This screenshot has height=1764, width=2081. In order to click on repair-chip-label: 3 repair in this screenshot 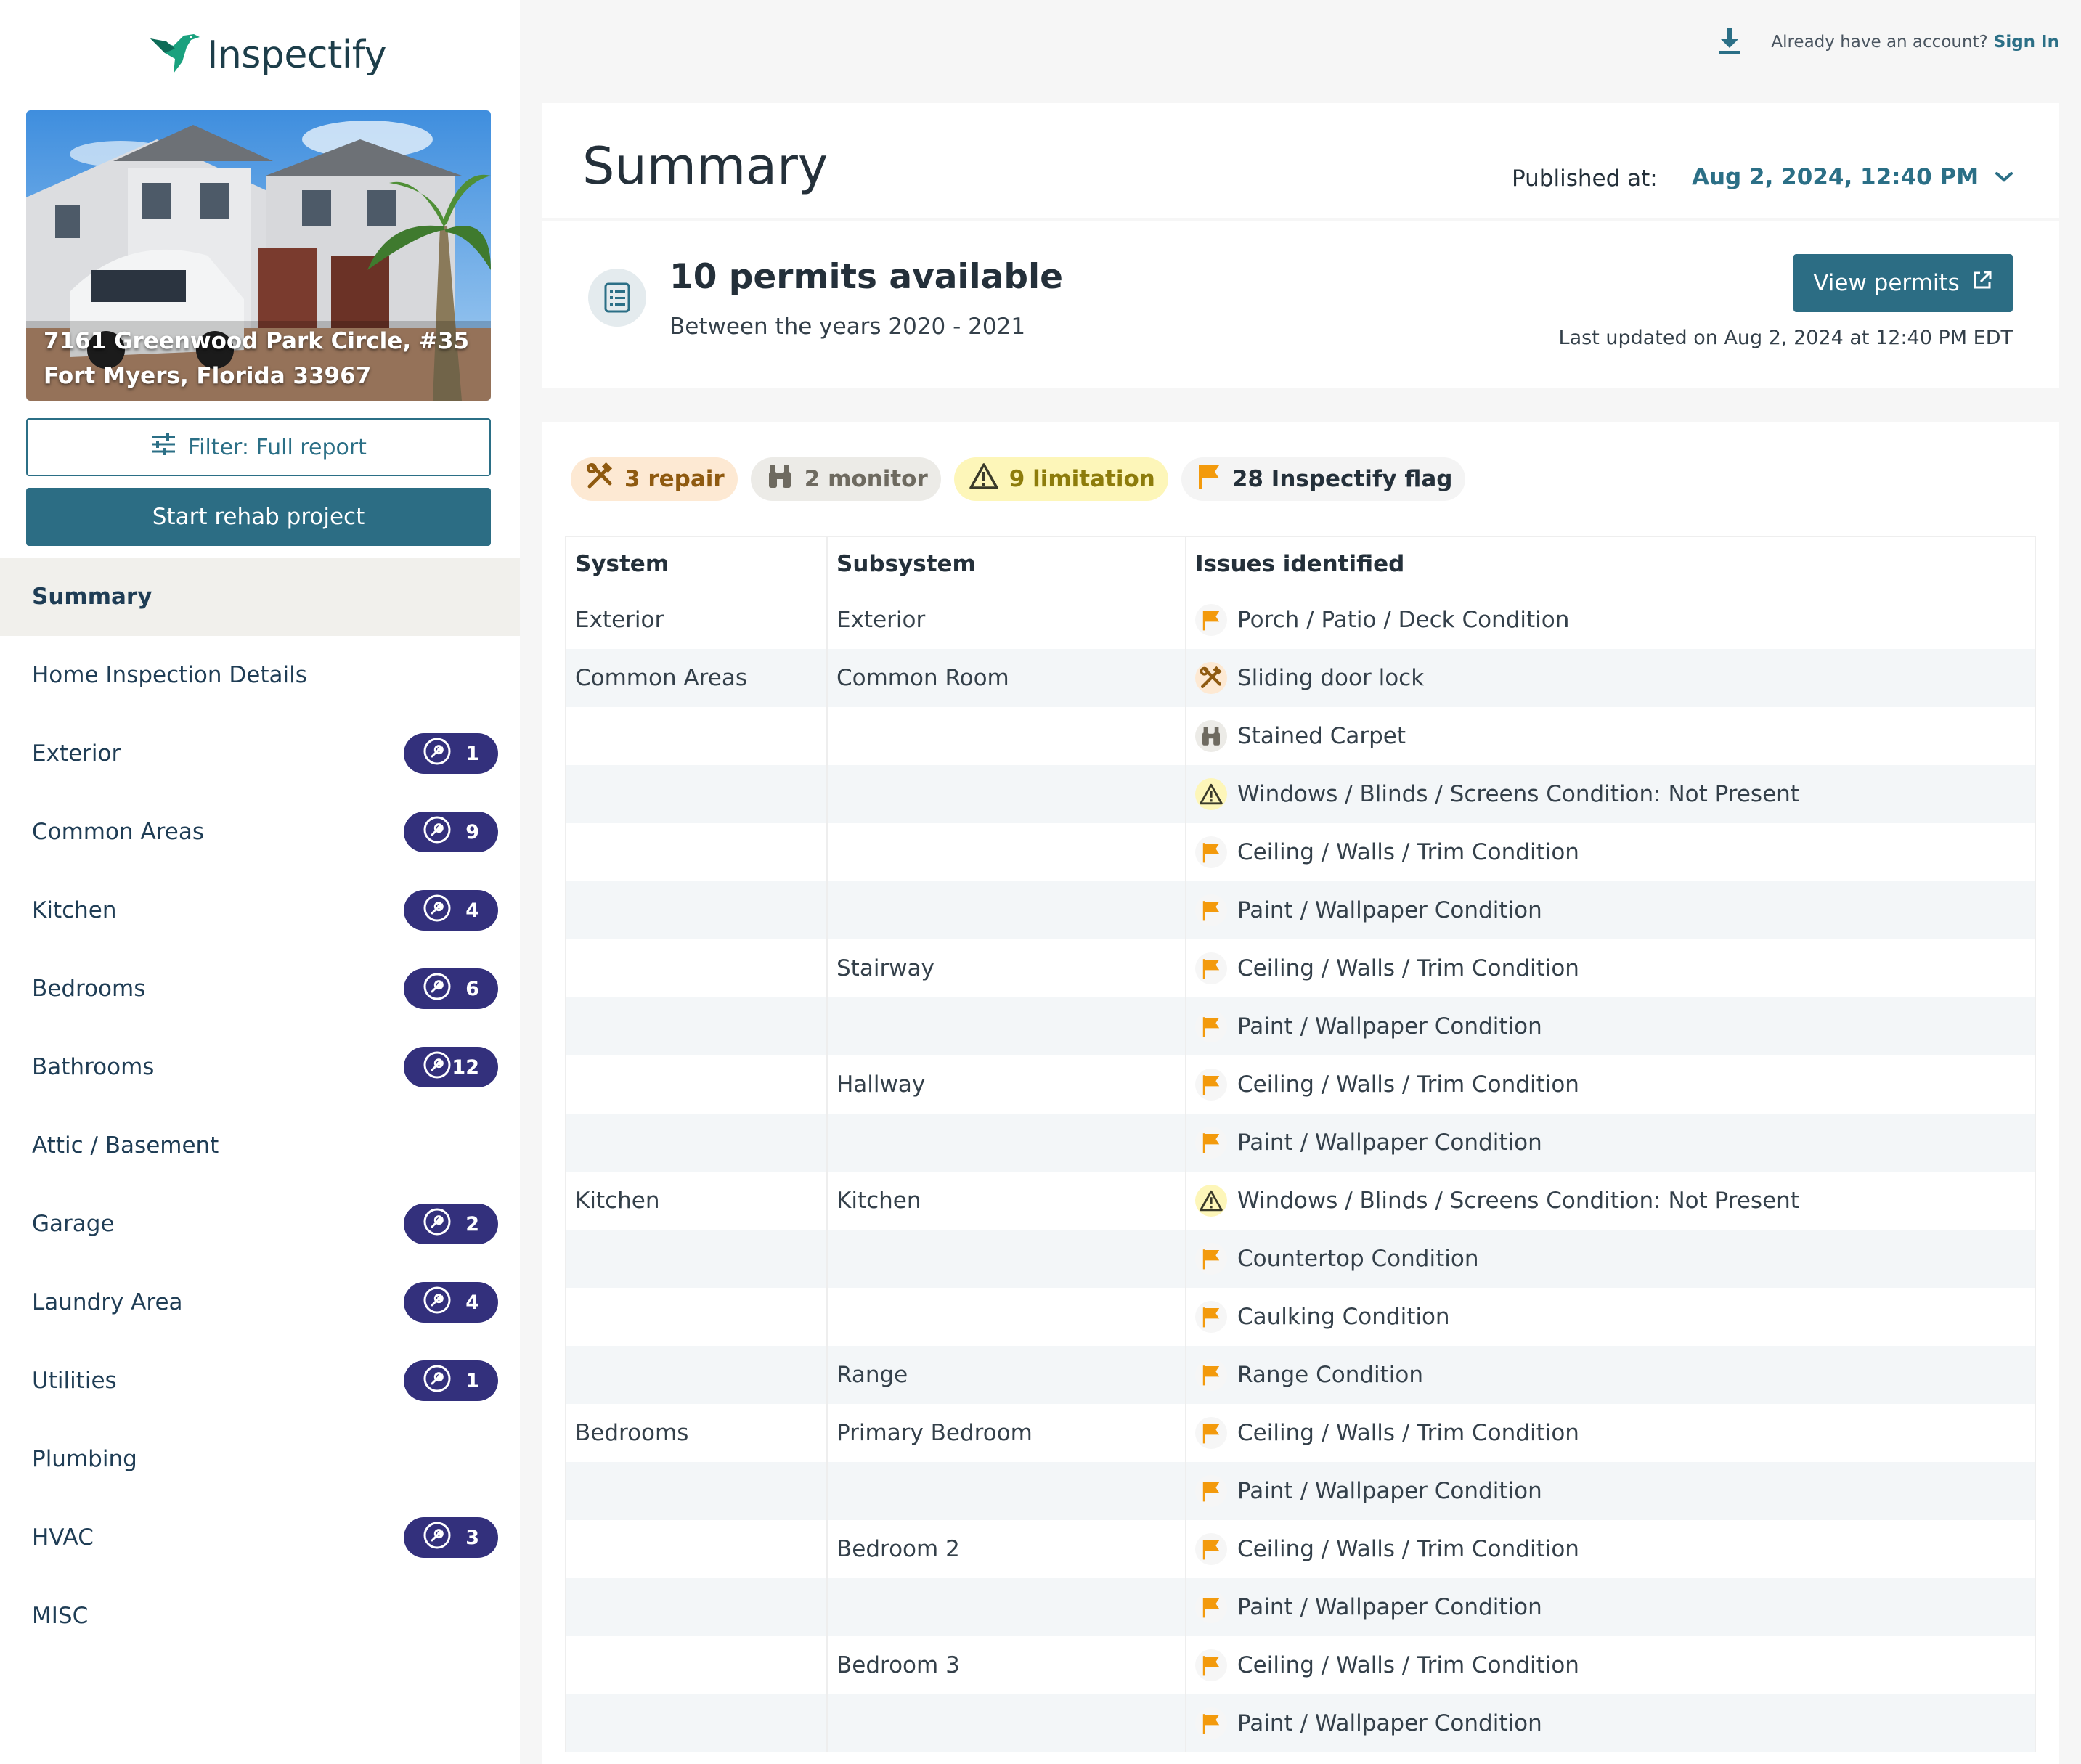, I will do `click(674, 479)`.